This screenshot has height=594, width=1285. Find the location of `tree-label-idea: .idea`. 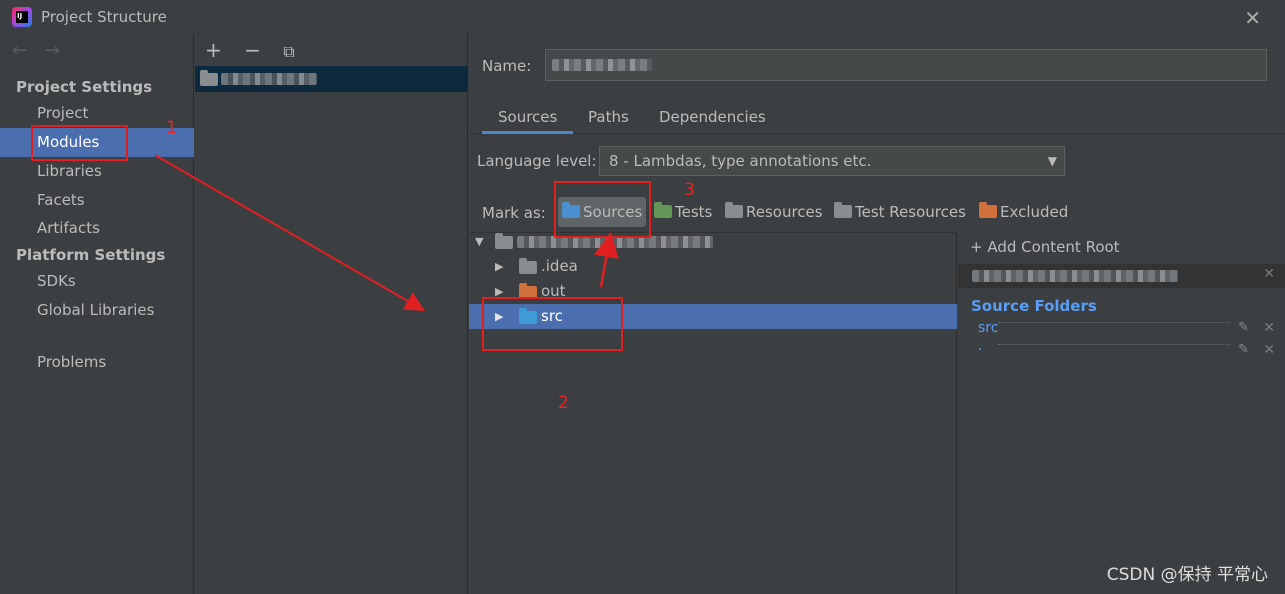

tree-label-idea: .idea is located at coordinates (559, 266).